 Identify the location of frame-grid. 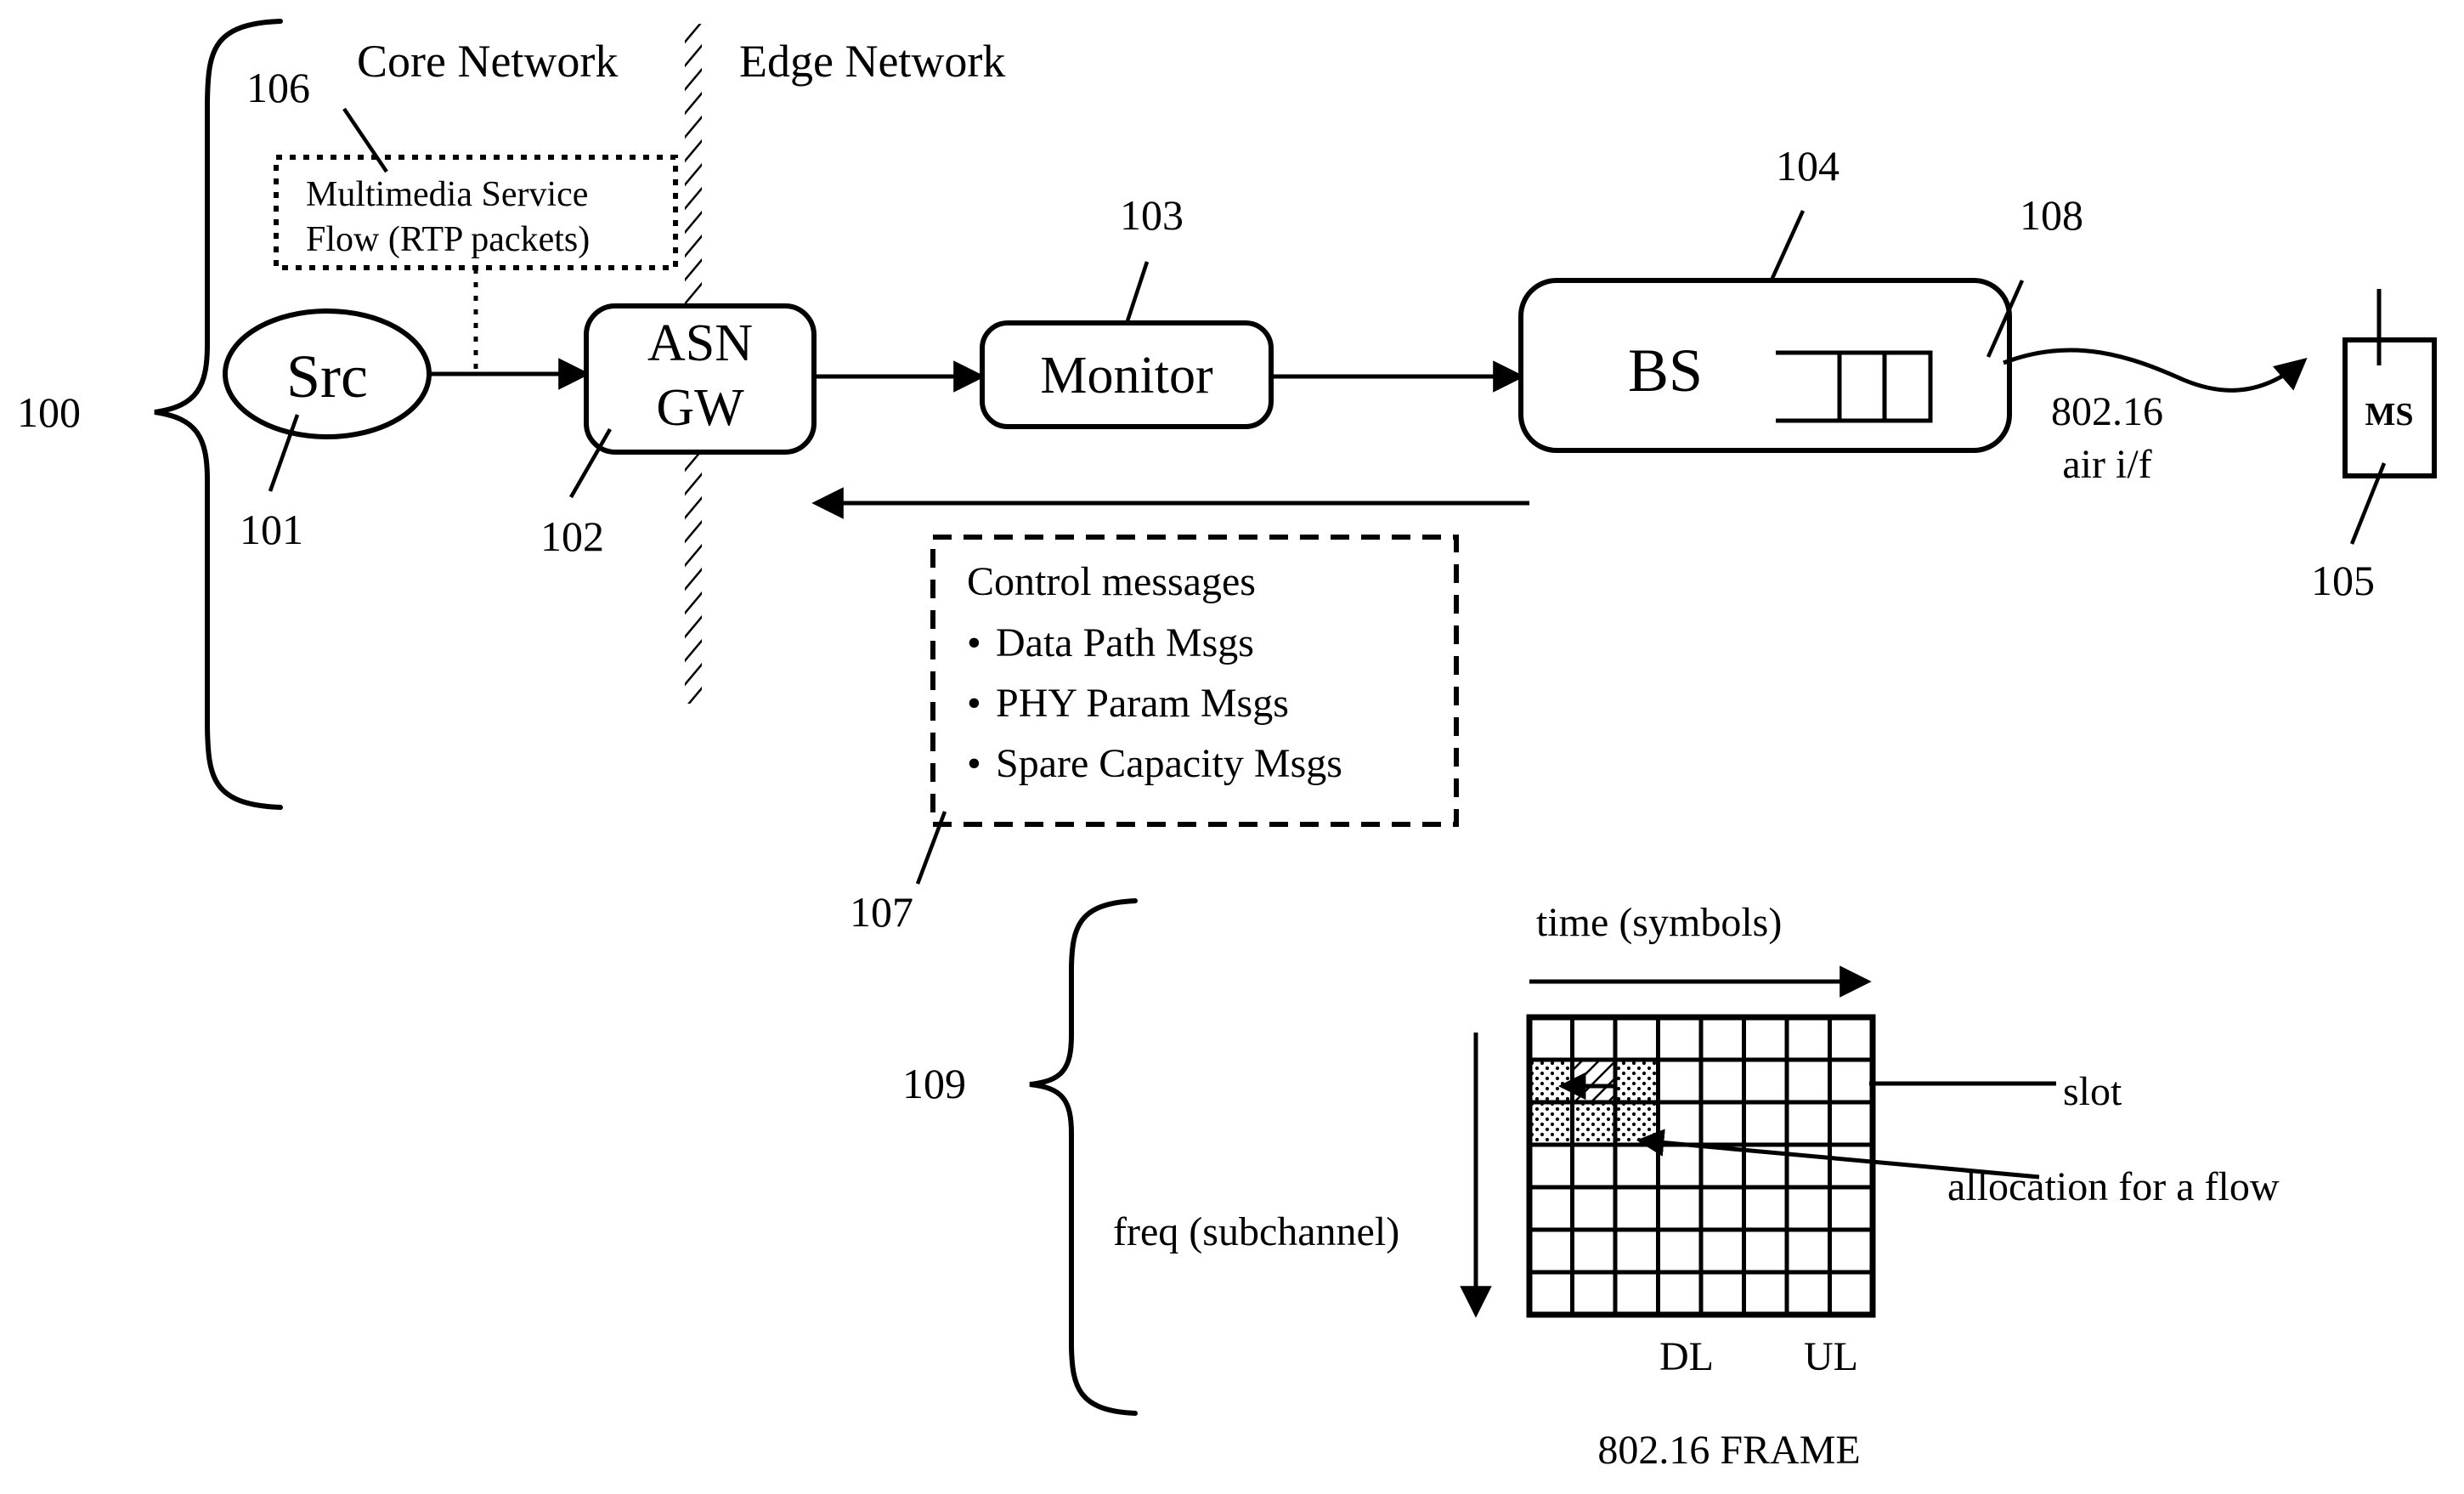
(1701, 1166).